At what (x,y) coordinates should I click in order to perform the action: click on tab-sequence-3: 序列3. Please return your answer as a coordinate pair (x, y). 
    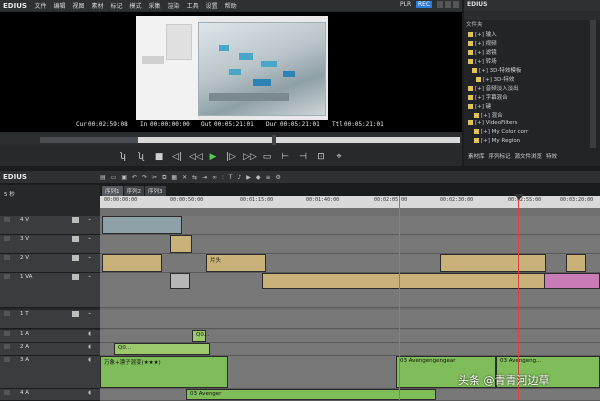
    Looking at the image, I should click on (155, 191).